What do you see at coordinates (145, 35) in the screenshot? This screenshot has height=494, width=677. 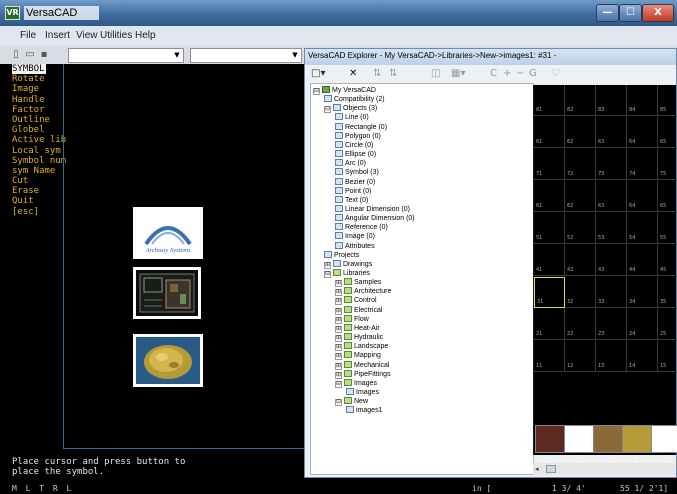 I see `menu-help: Help` at bounding box center [145, 35].